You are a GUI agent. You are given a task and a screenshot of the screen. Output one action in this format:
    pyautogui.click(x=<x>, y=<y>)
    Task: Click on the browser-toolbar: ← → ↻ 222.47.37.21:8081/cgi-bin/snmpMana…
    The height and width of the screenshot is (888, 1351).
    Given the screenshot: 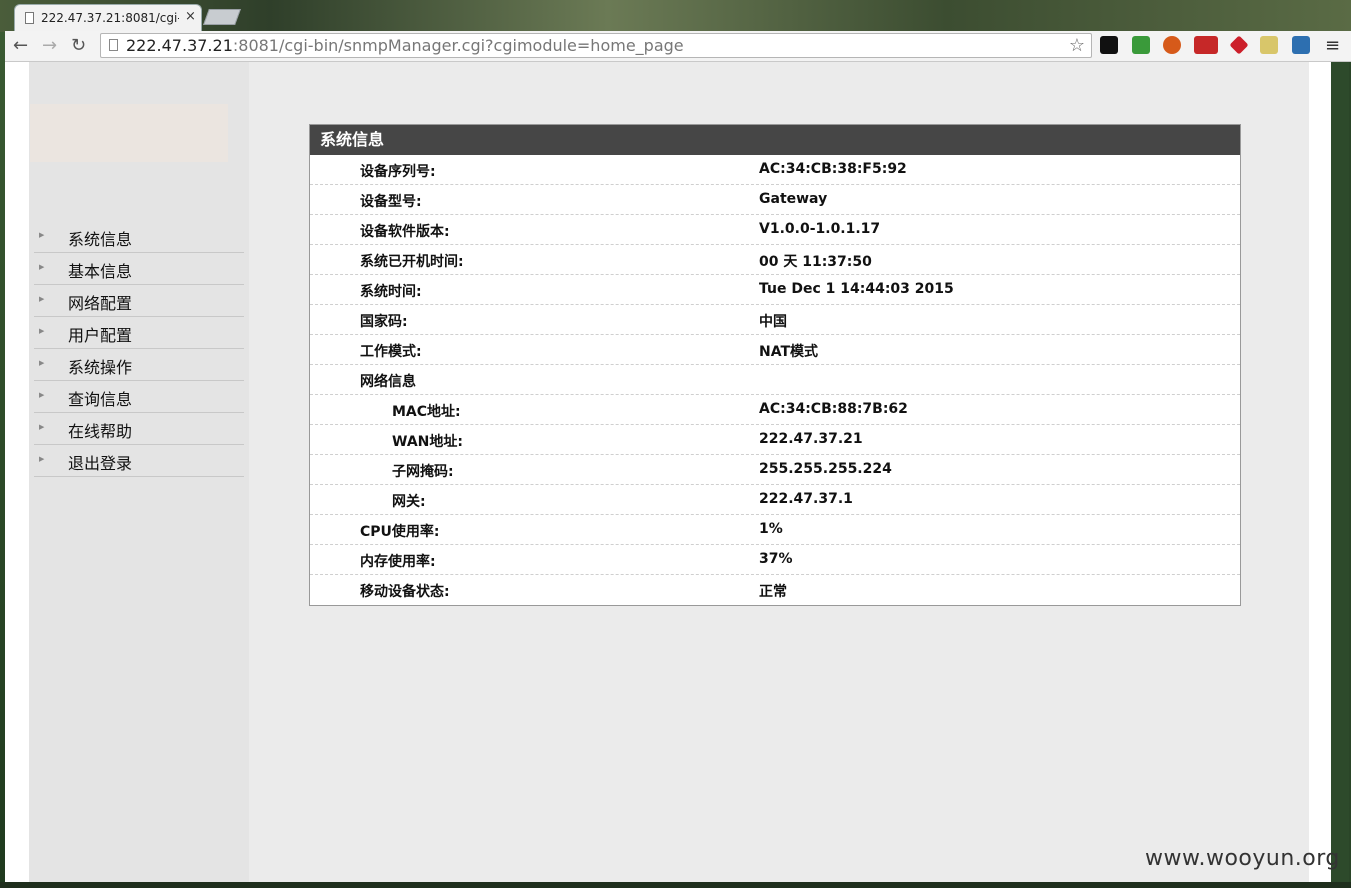 What is the action you would take?
    pyautogui.click(x=678, y=46)
    